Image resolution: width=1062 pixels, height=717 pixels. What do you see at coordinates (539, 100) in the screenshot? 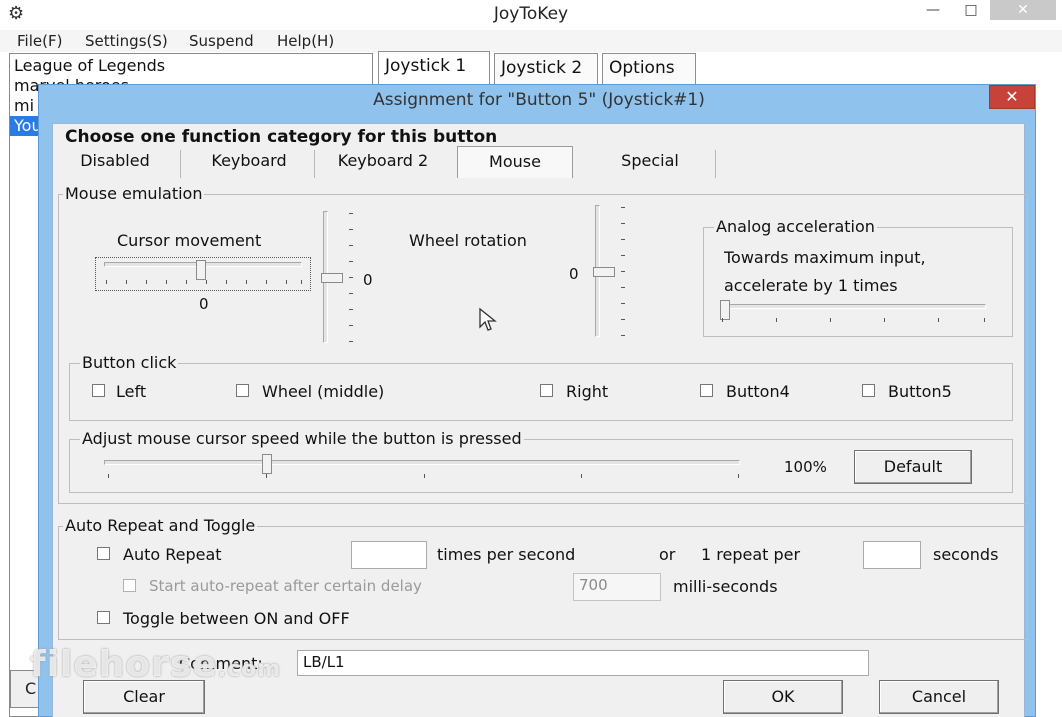
I see `dialog-title: Assignment for "Button 5" (Joystick#1)` at bounding box center [539, 100].